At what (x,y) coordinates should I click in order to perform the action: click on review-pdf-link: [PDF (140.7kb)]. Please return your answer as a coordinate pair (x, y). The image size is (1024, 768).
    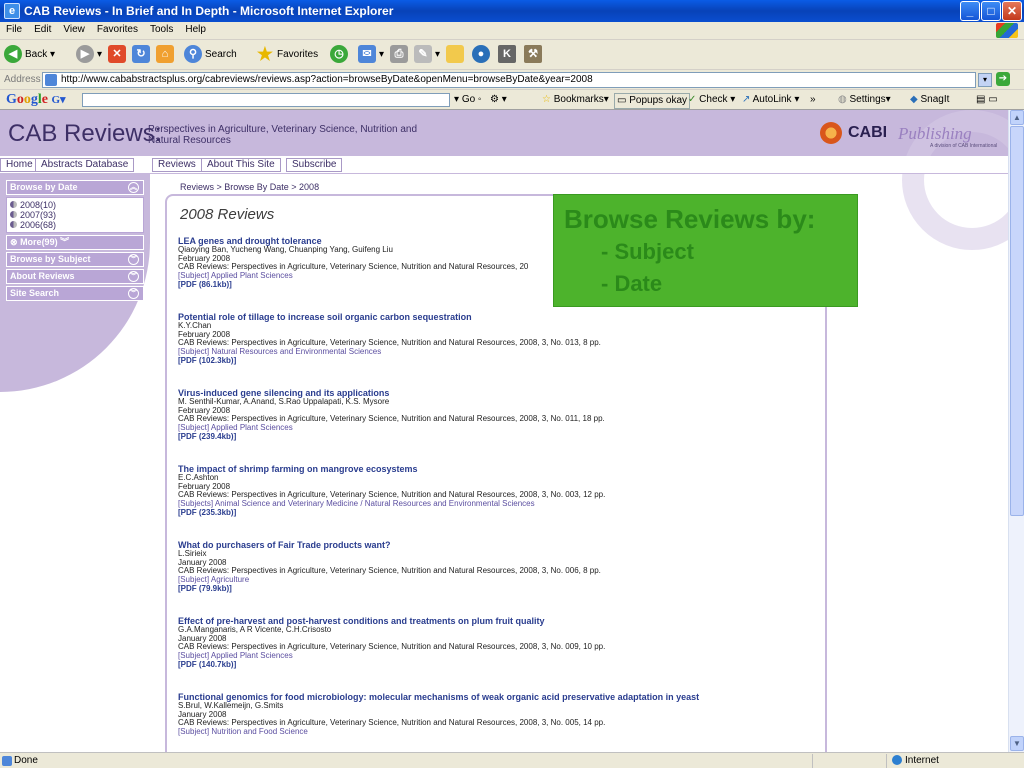
    Looking at the image, I should click on (498, 664).